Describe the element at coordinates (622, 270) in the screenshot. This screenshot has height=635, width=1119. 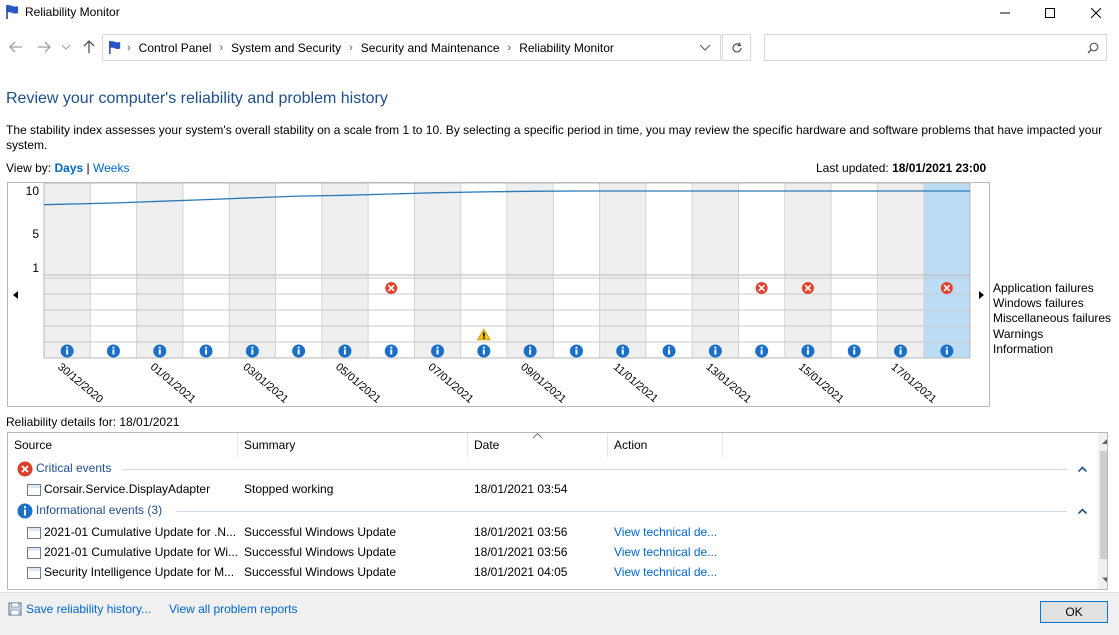
I see `day-column-11/01/2021` at that location.